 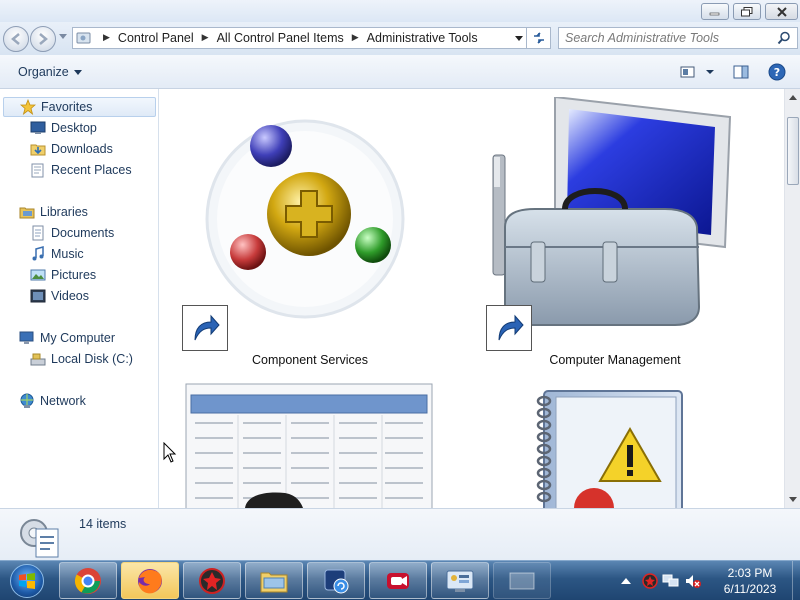 I want to click on recorder-icon, so click(x=398, y=580).